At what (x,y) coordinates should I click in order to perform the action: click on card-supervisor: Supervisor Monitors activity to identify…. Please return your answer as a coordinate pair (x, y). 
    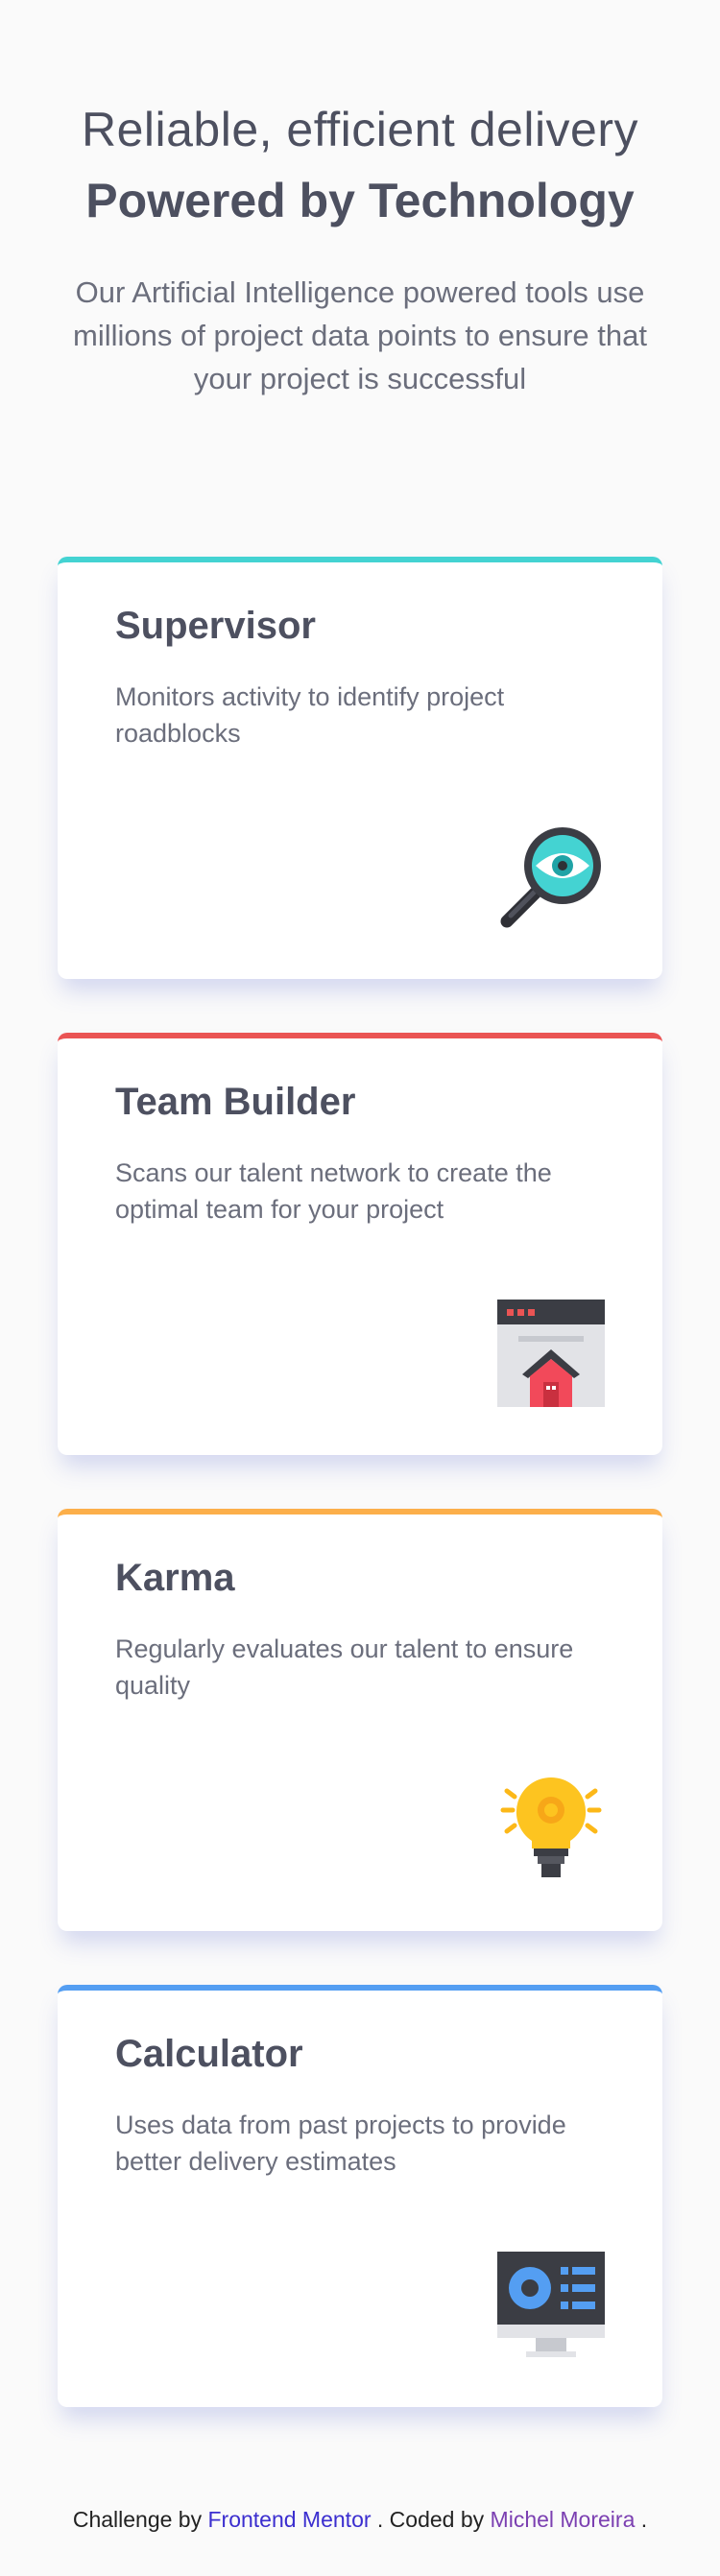
    Looking at the image, I should click on (360, 768).